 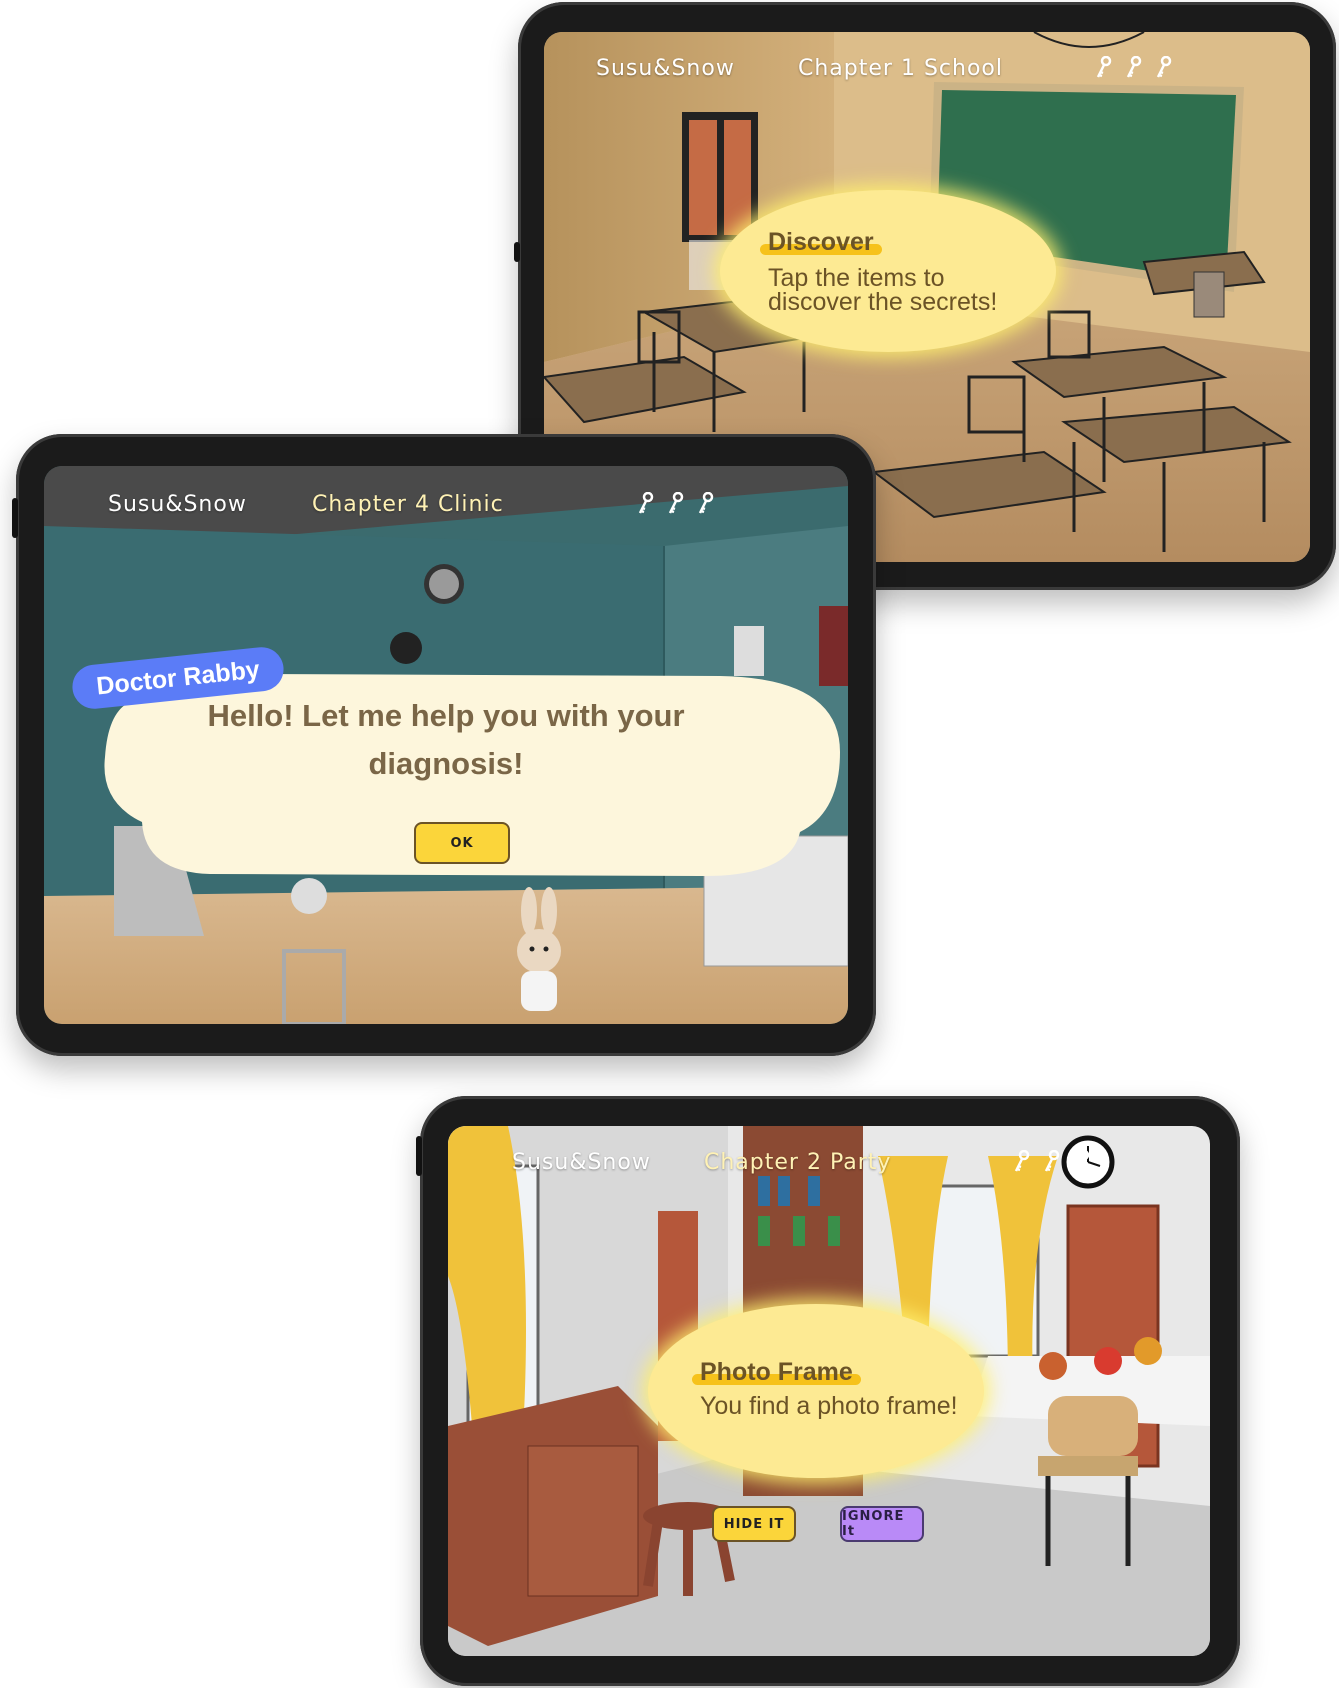 What do you see at coordinates (776, 1372) in the screenshot?
I see `bubble-title: Photo Frame` at bounding box center [776, 1372].